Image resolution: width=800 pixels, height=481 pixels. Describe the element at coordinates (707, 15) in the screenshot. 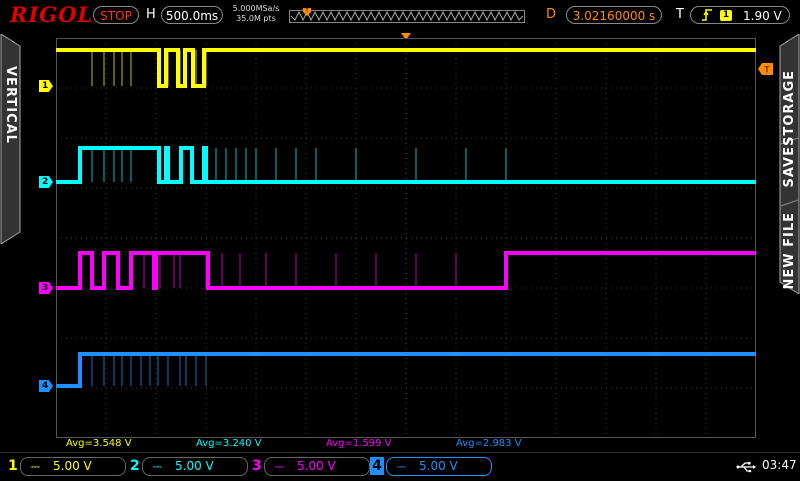

I see `rising-edge-icon` at that location.